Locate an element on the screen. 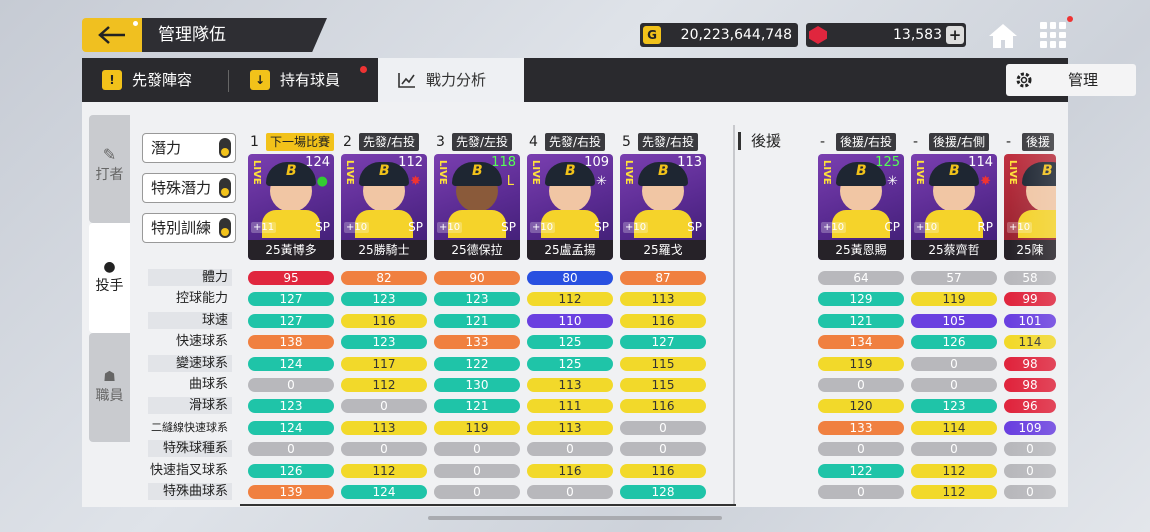 This screenshot has height=532, width=1150. player-card: LIVE 124 B ● +11 SP 25黃博多 is located at coordinates (291, 207).